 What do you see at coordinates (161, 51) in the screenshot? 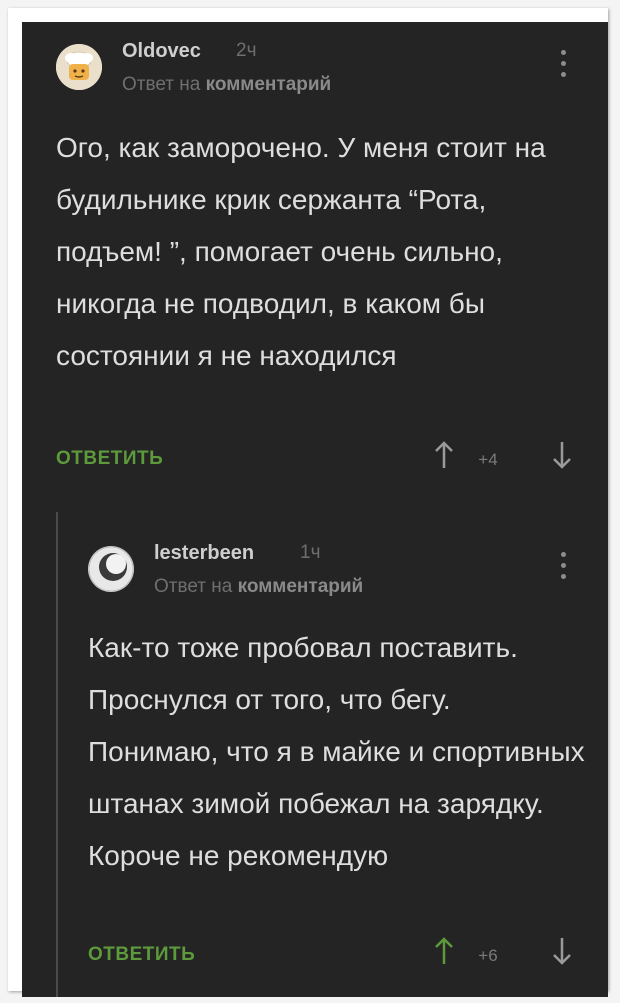
I see `comment-author: Oldovec` at bounding box center [161, 51].